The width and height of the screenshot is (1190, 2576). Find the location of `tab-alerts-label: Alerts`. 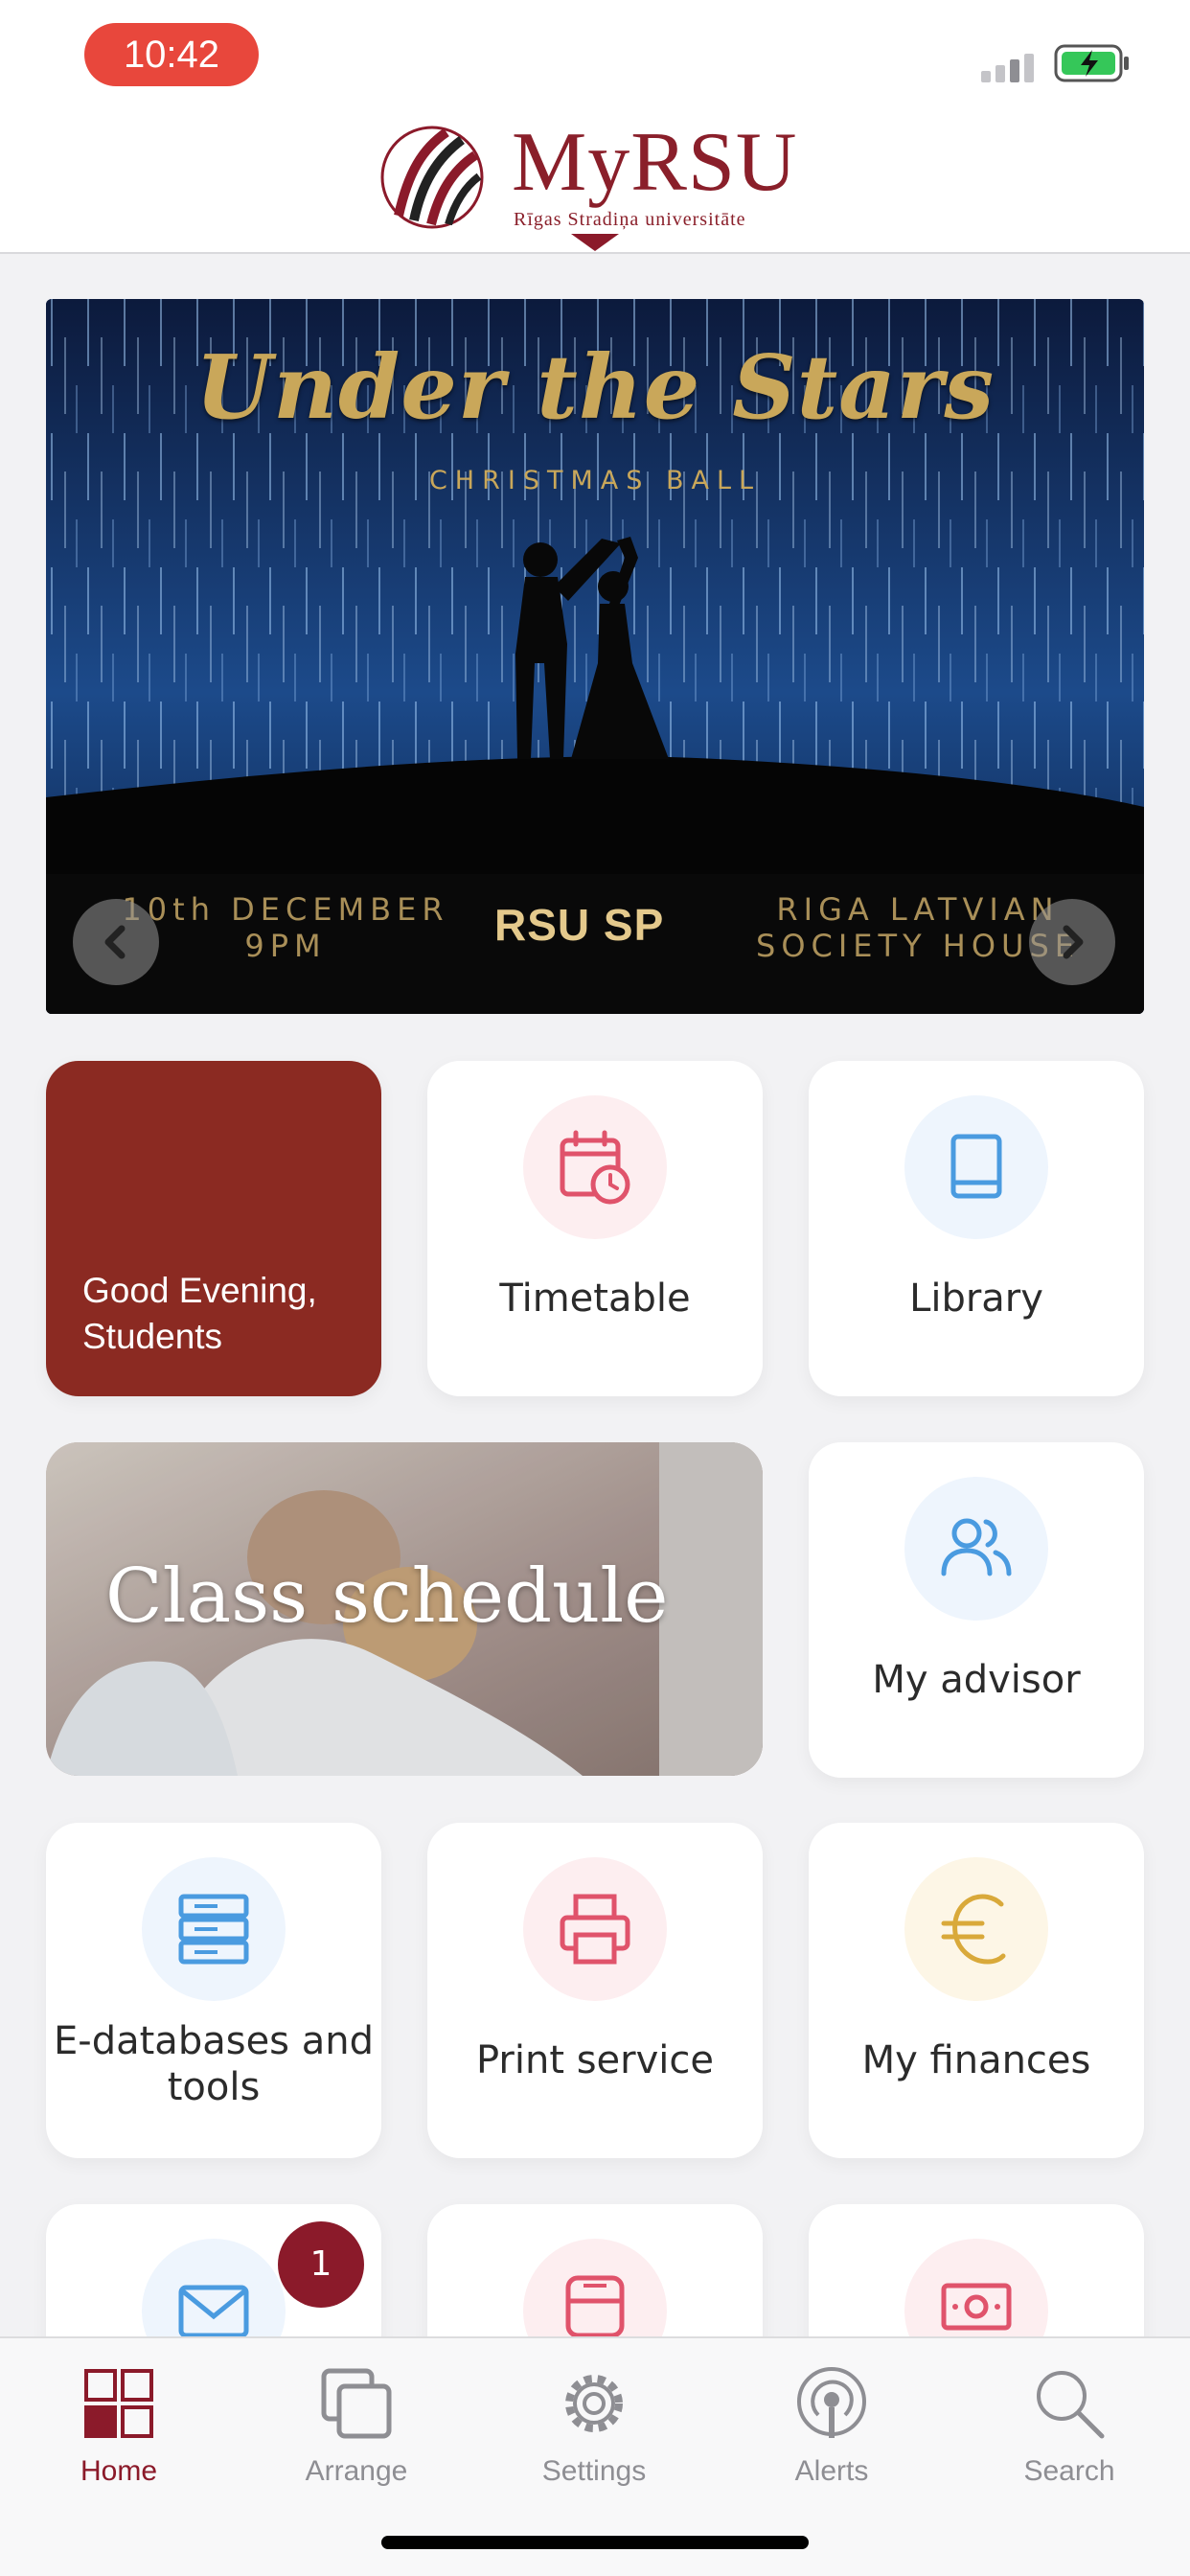

tab-alerts-label: Alerts is located at coordinates (832, 2471).